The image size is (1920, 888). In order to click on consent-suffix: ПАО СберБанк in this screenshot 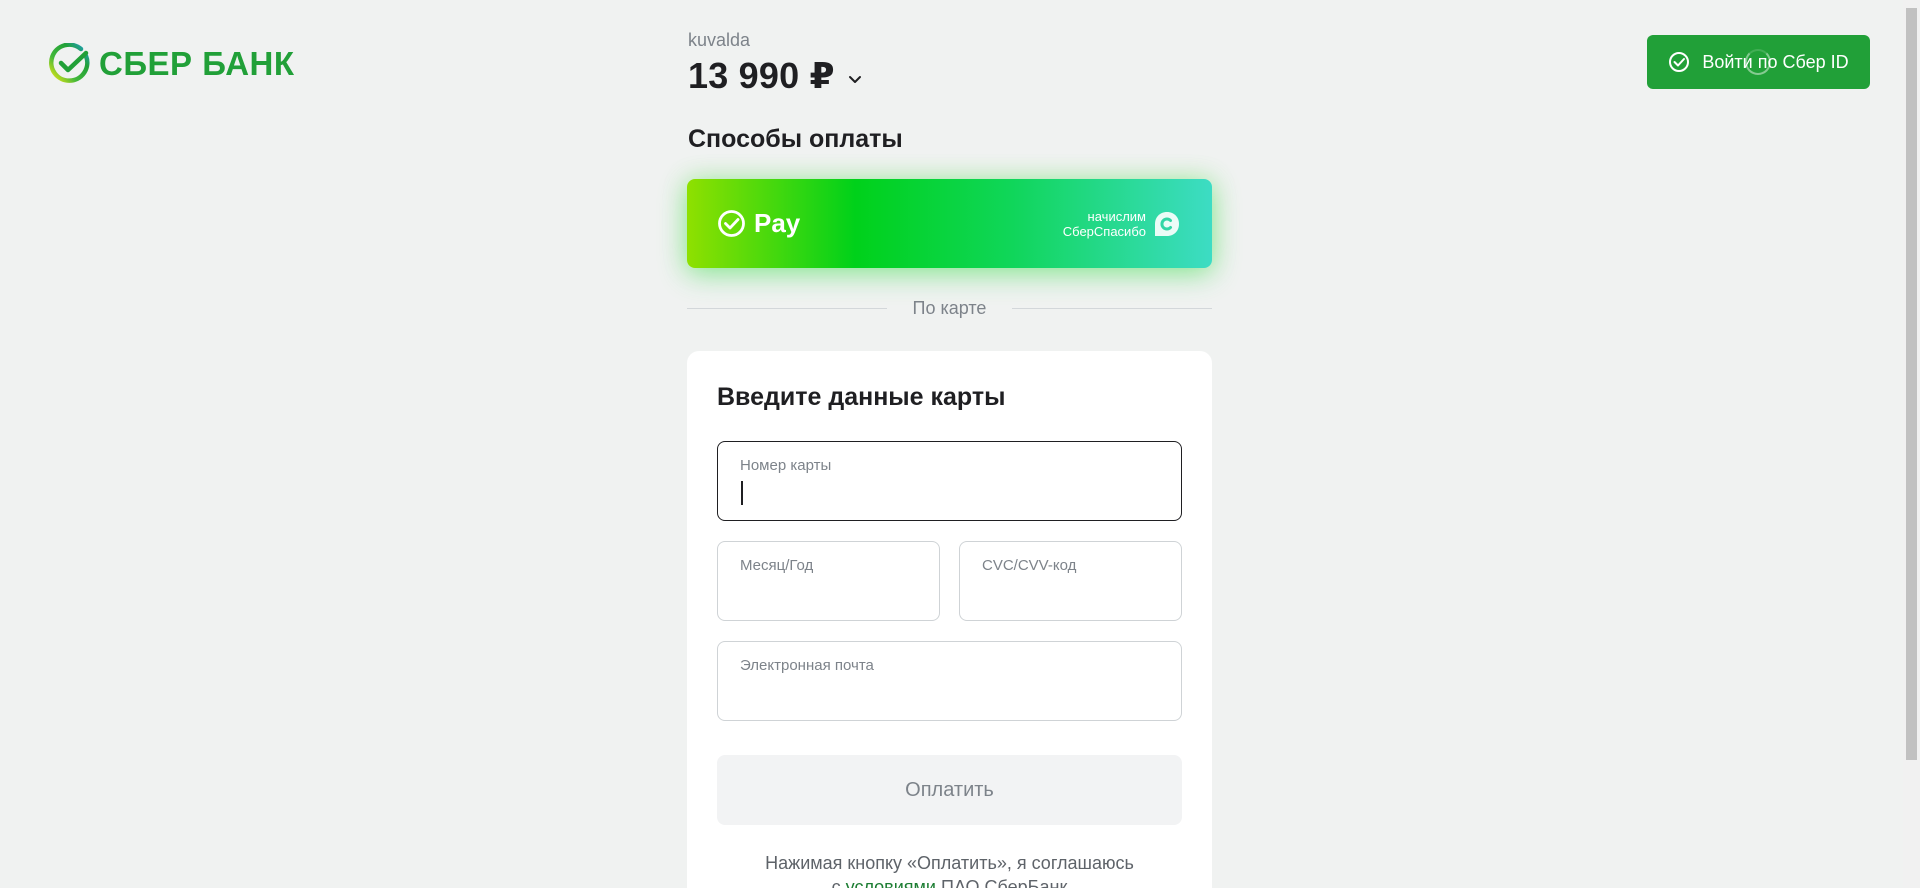, I will do `click(1004, 882)`.